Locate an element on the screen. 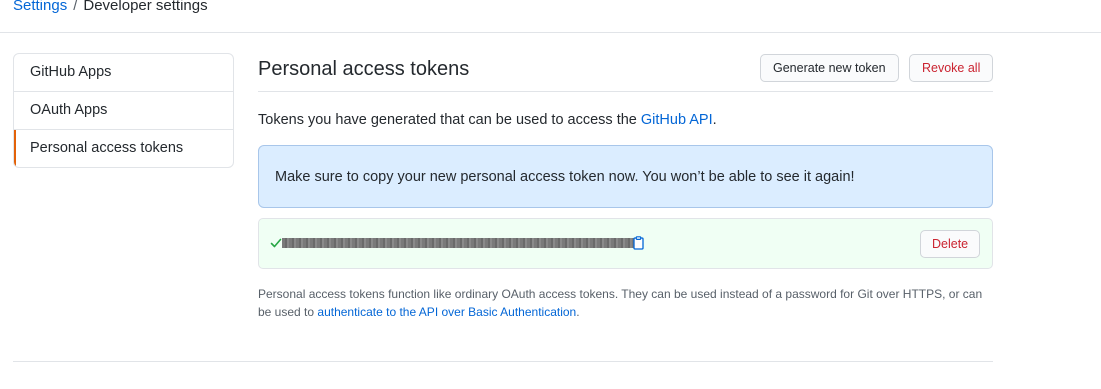  delete-token-button: Delete is located at coordinates (950, 244).